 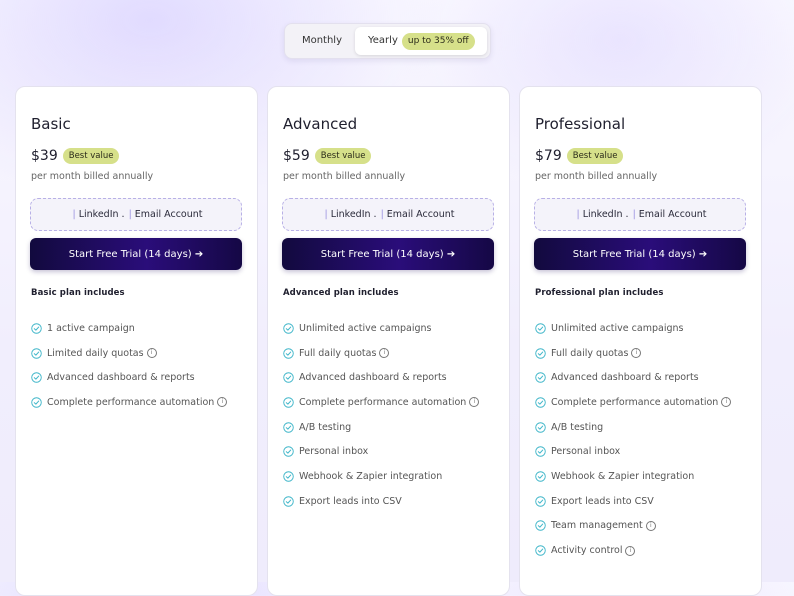 I want to click on yearly-discount-badge: up to 35% off, so click(x=438, y=41).